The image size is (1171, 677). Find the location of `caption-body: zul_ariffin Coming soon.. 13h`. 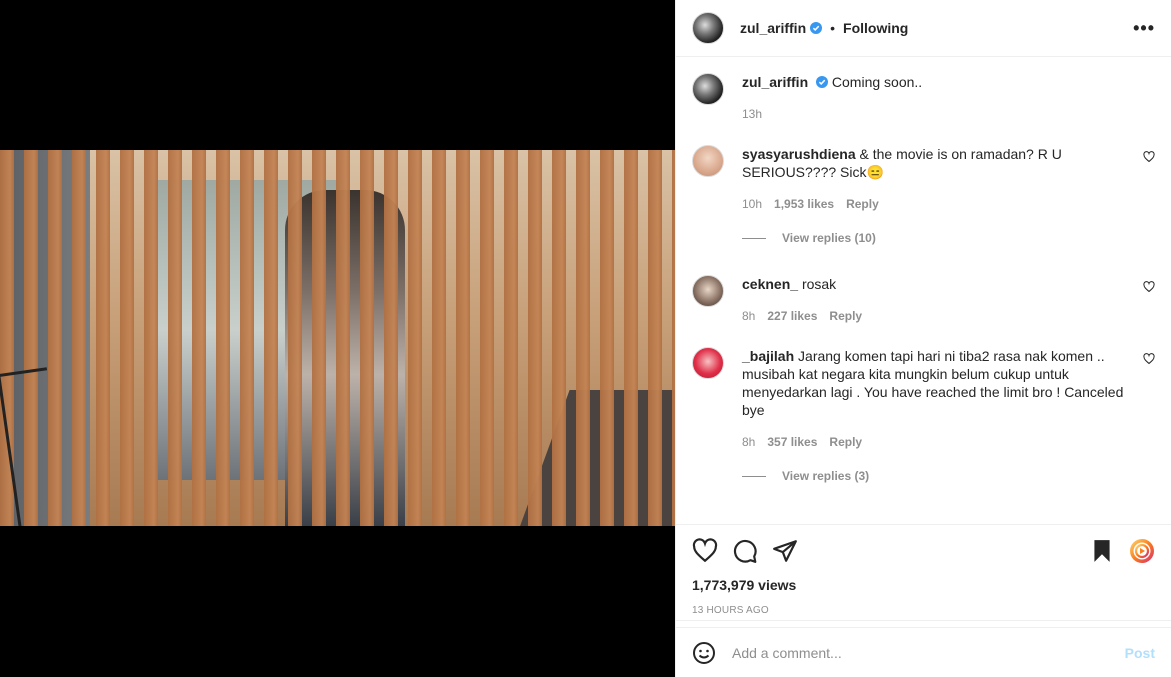

caption-body: zul_ariffin Coming soon.. 13h is located at coordinates (948, 98).